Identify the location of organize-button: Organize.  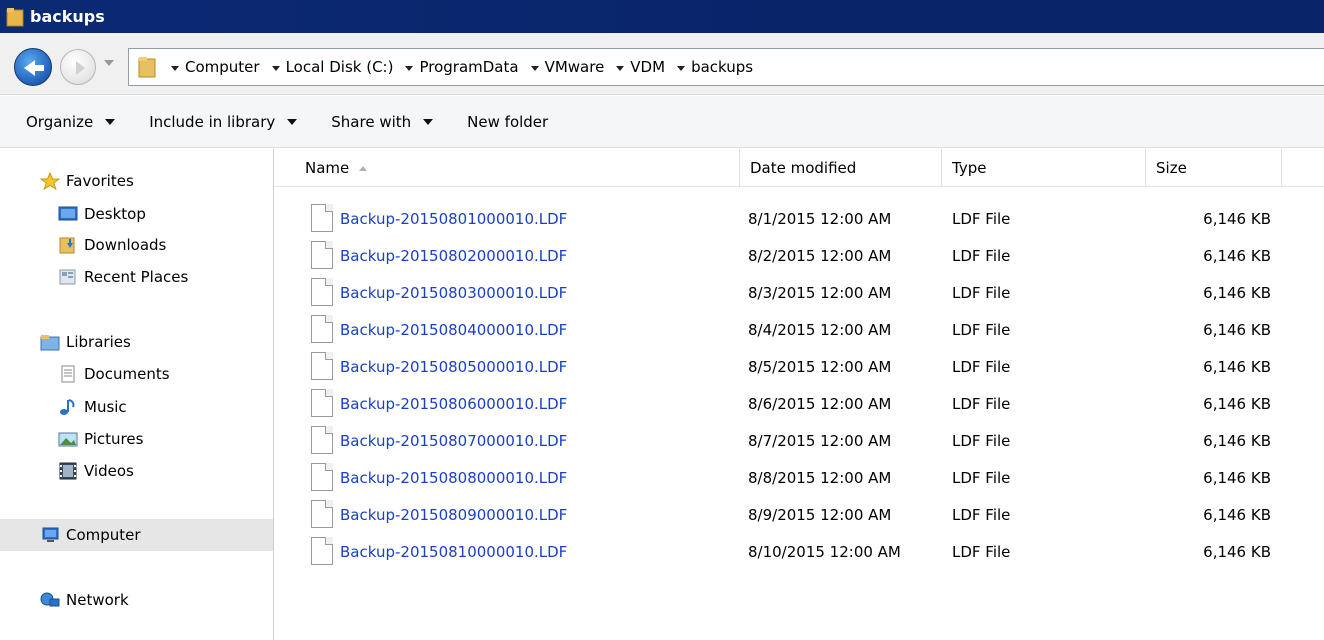
(71, 122).